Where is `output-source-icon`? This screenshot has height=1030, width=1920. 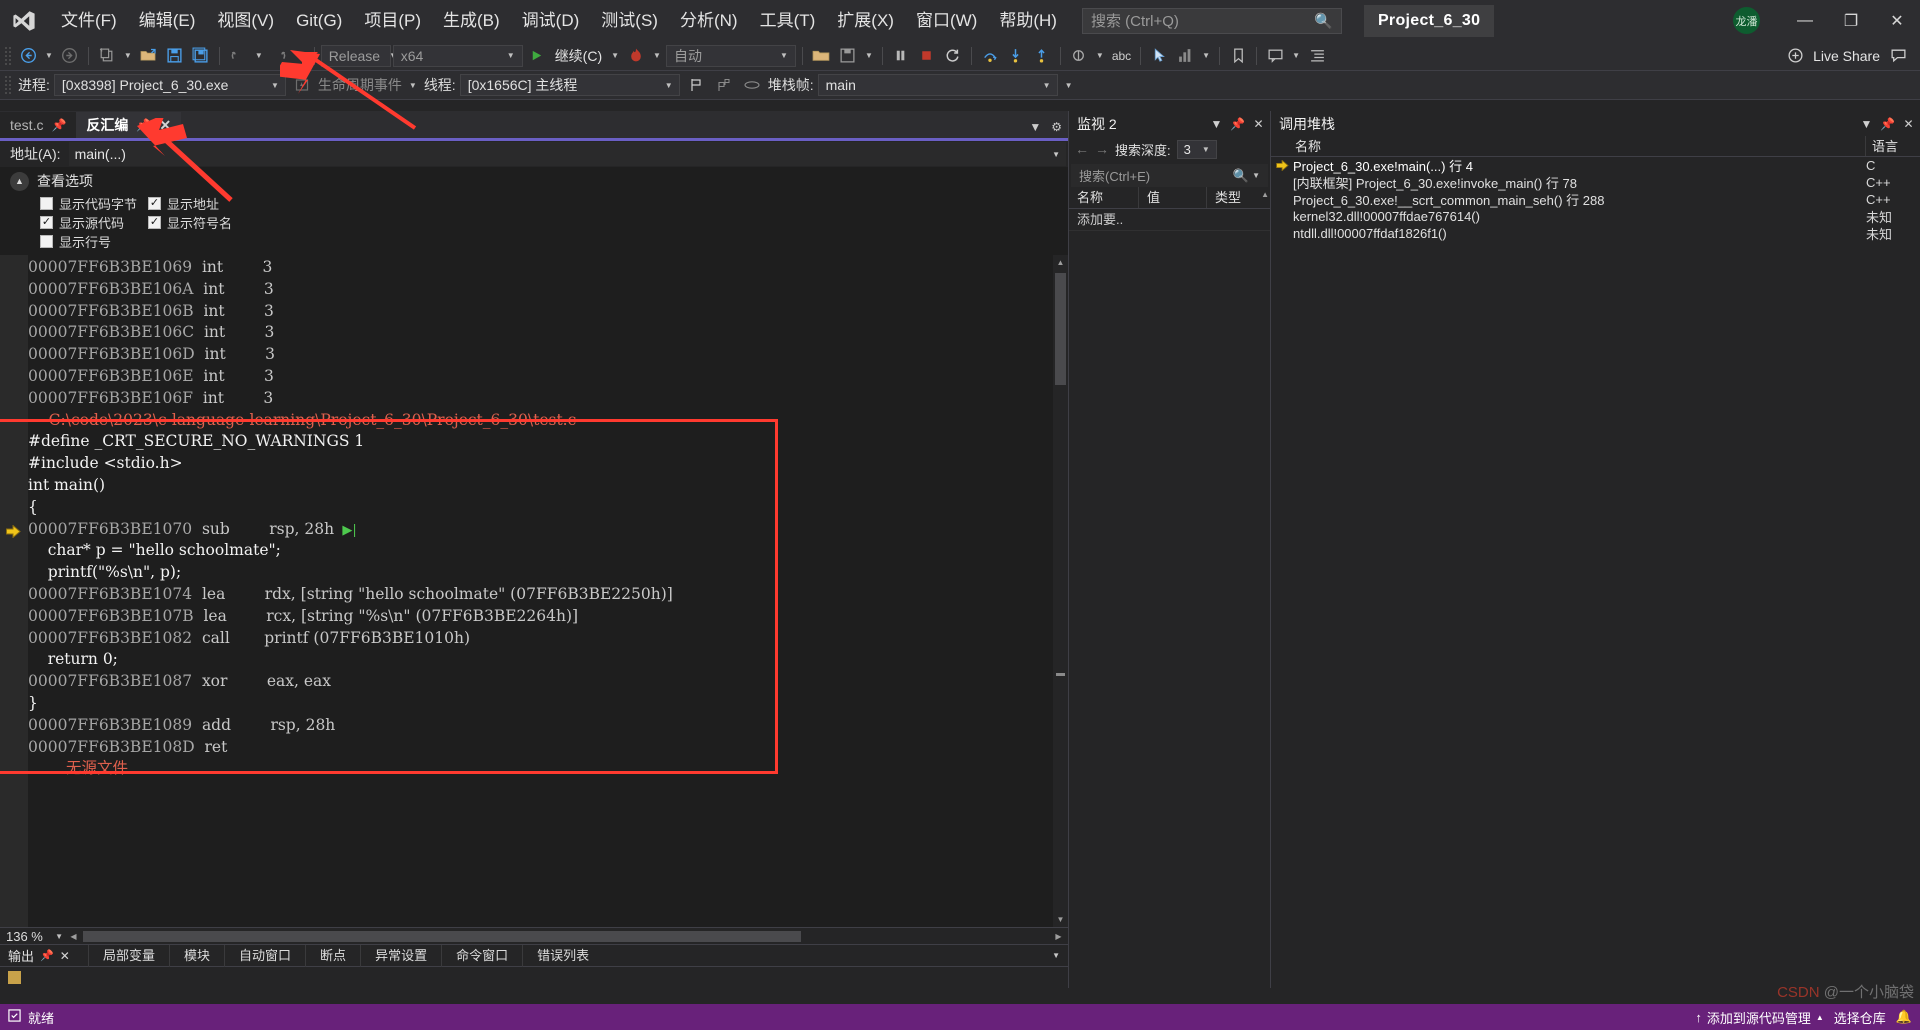 output-source-icon is located at coordinates (14, 977).